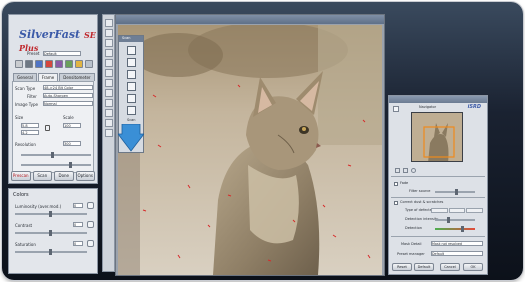  Describe the element at coordinates (131, 120) in the screenshot. I see `palette-scan-label: Scan` at that location.